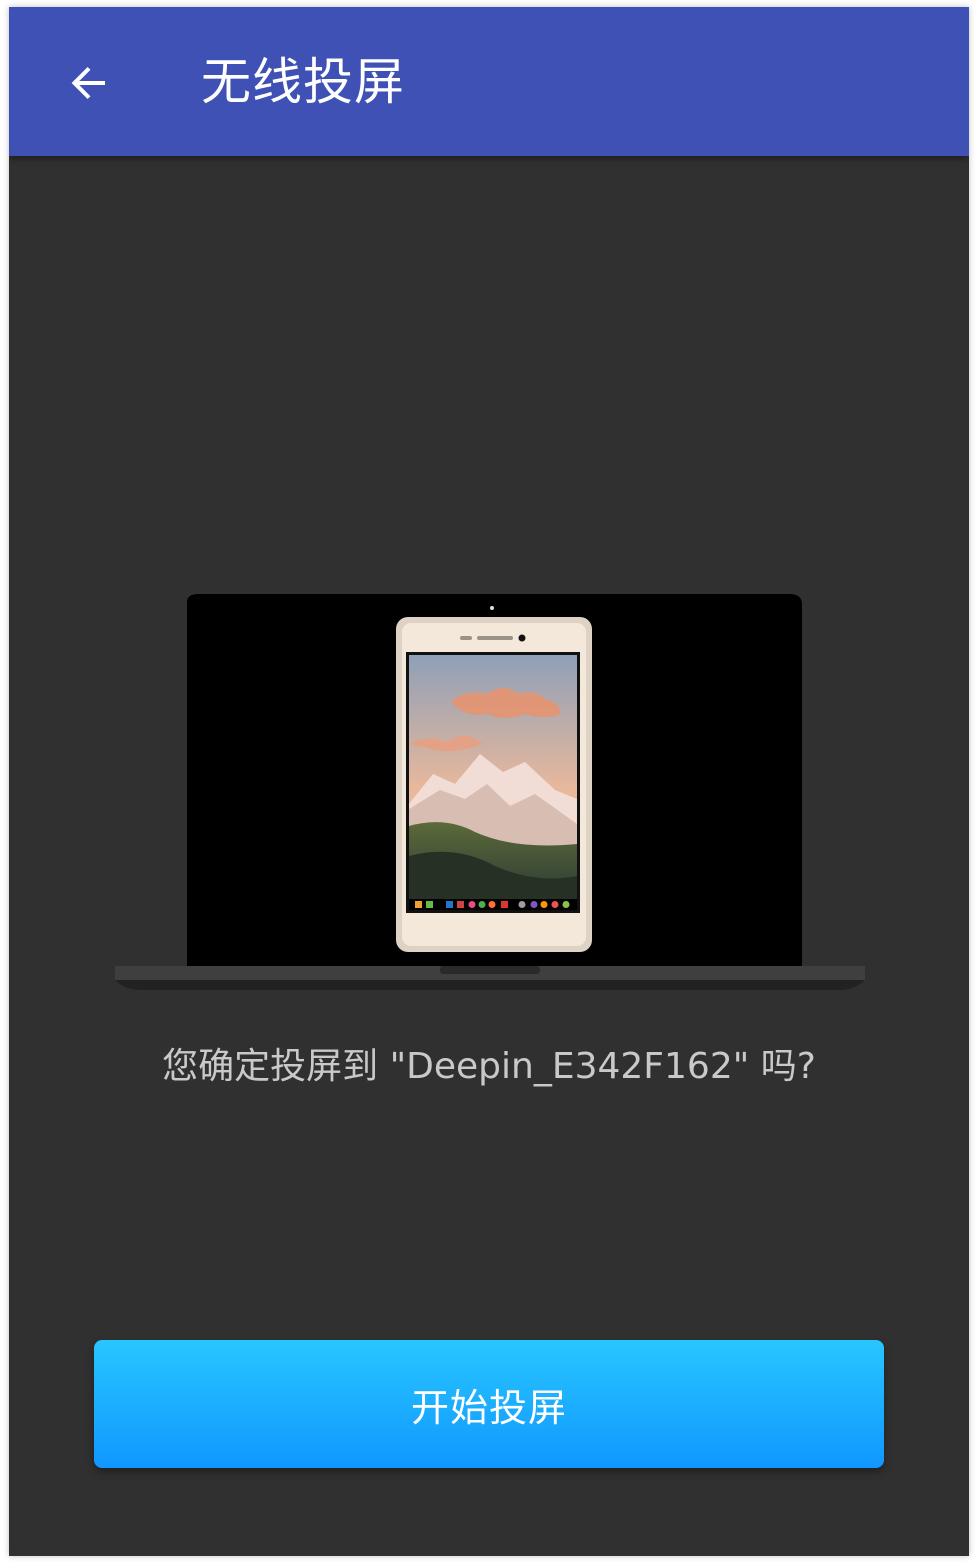  I want to click on start-casting-button: 开始投屏, so click(489, 1404).